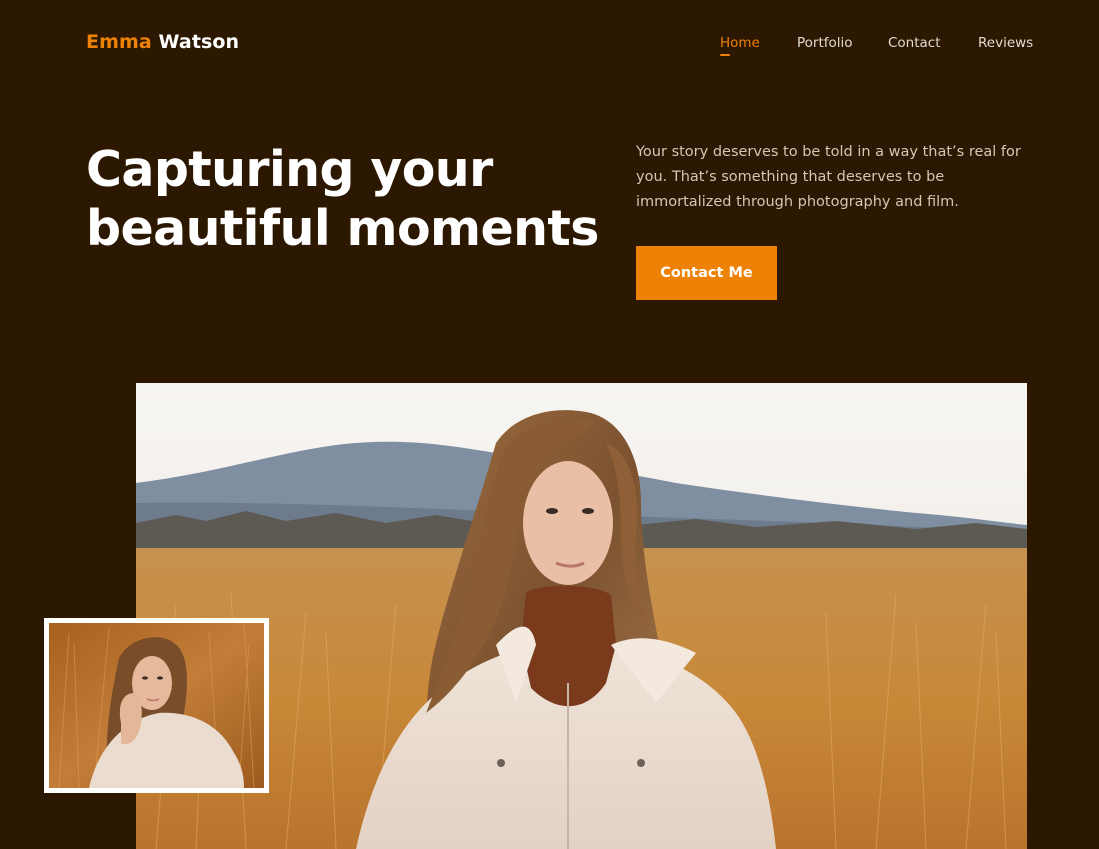 The image size is (1099, 849). Describe the element at coordinates (1005, 43) in the screenshot. I see `nav-item-reviews: Reviews` at that location.